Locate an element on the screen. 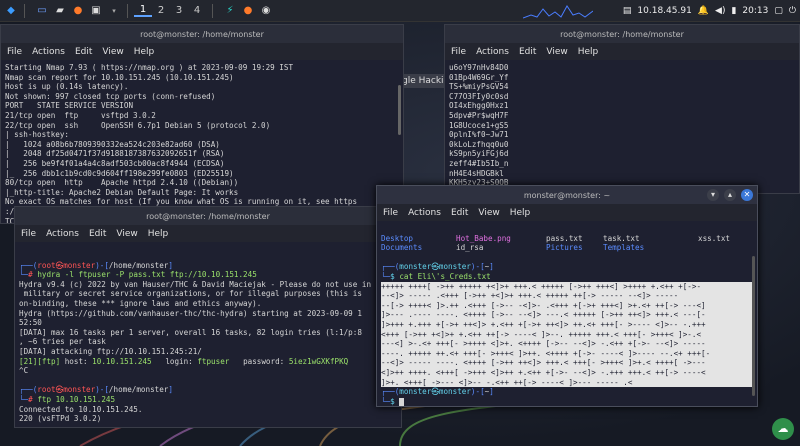  output-line: nH4E4sHDGBkl is located at coordinates (476, 173).